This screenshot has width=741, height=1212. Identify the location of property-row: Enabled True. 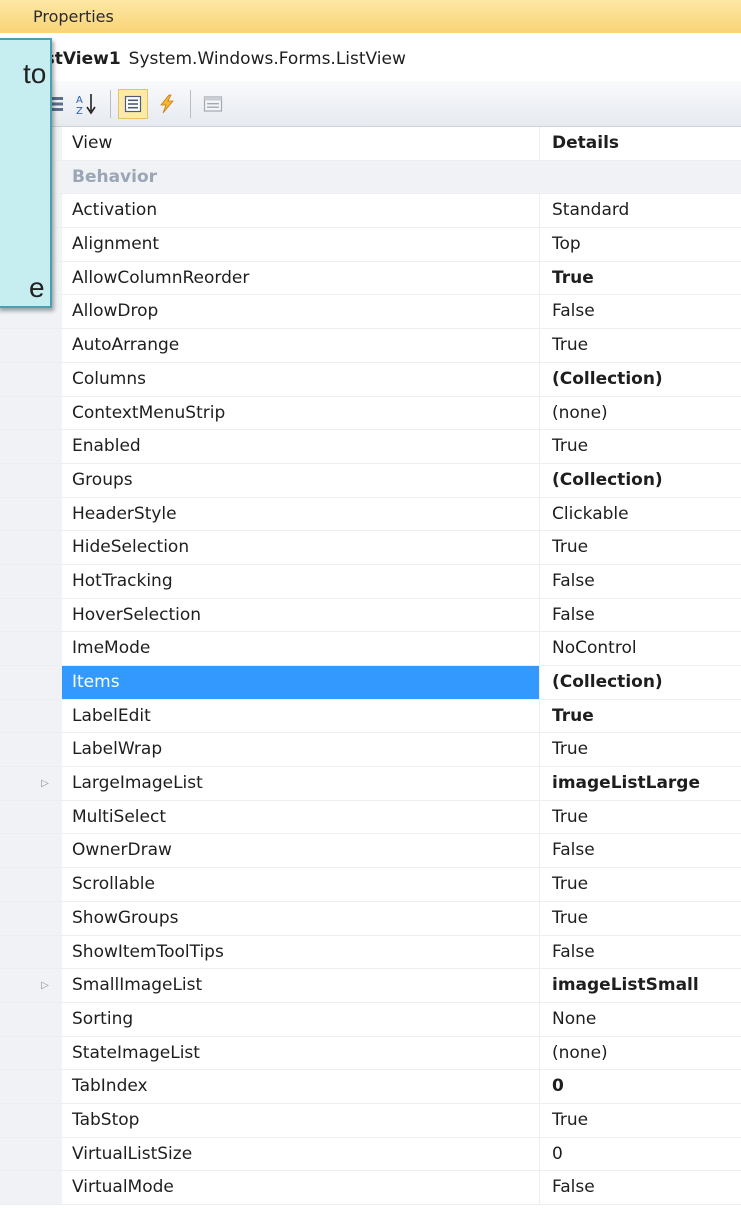
(370, 447).